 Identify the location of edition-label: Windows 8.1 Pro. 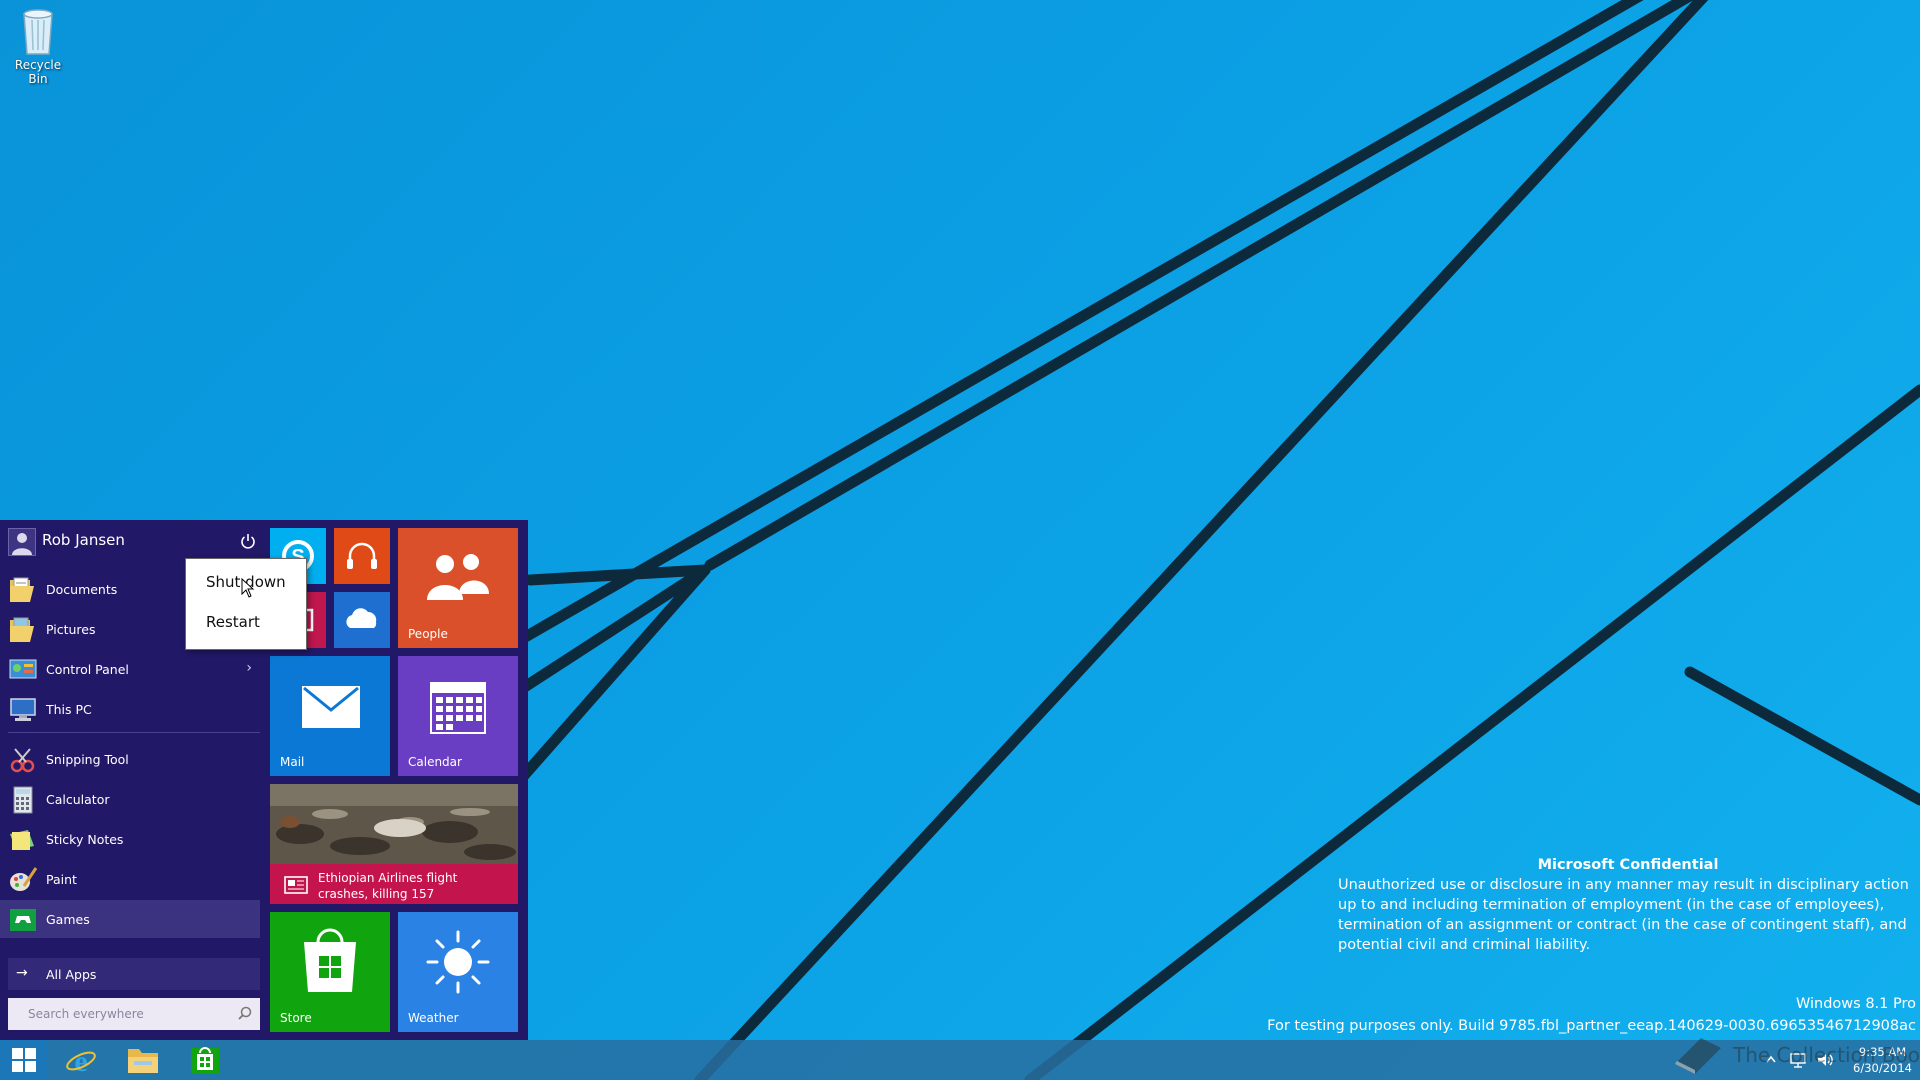
(1855, 1004).